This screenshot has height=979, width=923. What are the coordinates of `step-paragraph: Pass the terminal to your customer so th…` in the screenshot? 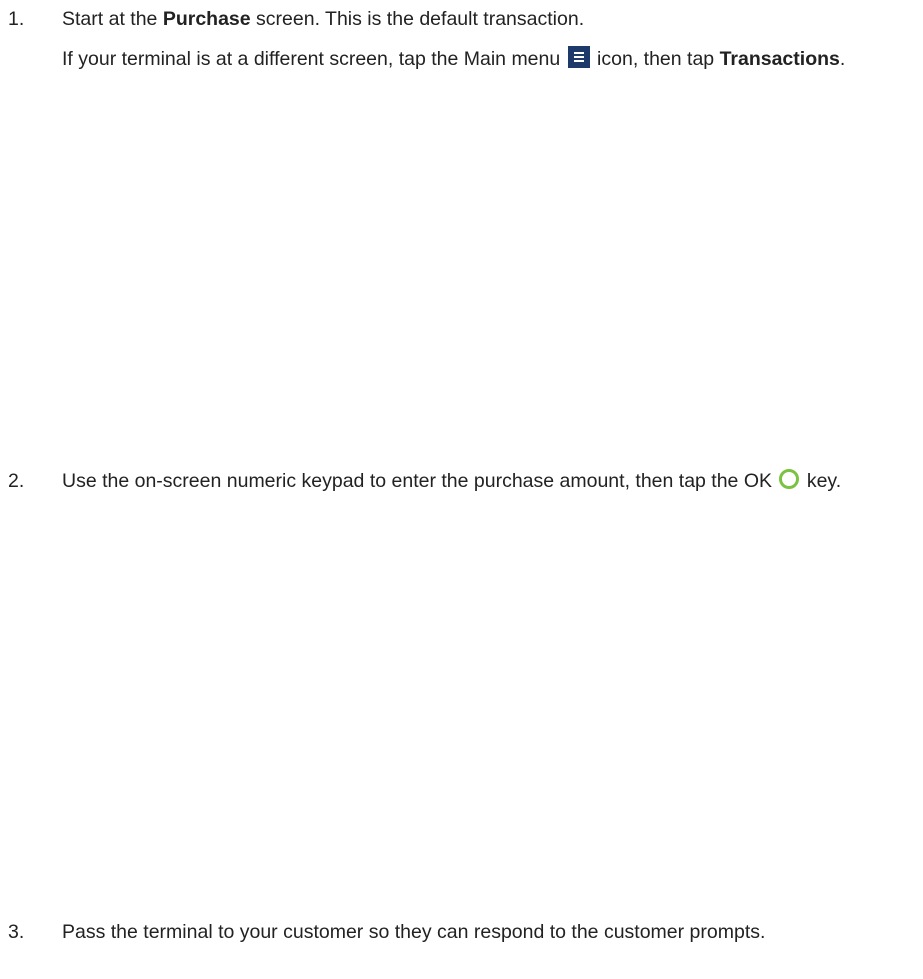 It's located at (492, 932).